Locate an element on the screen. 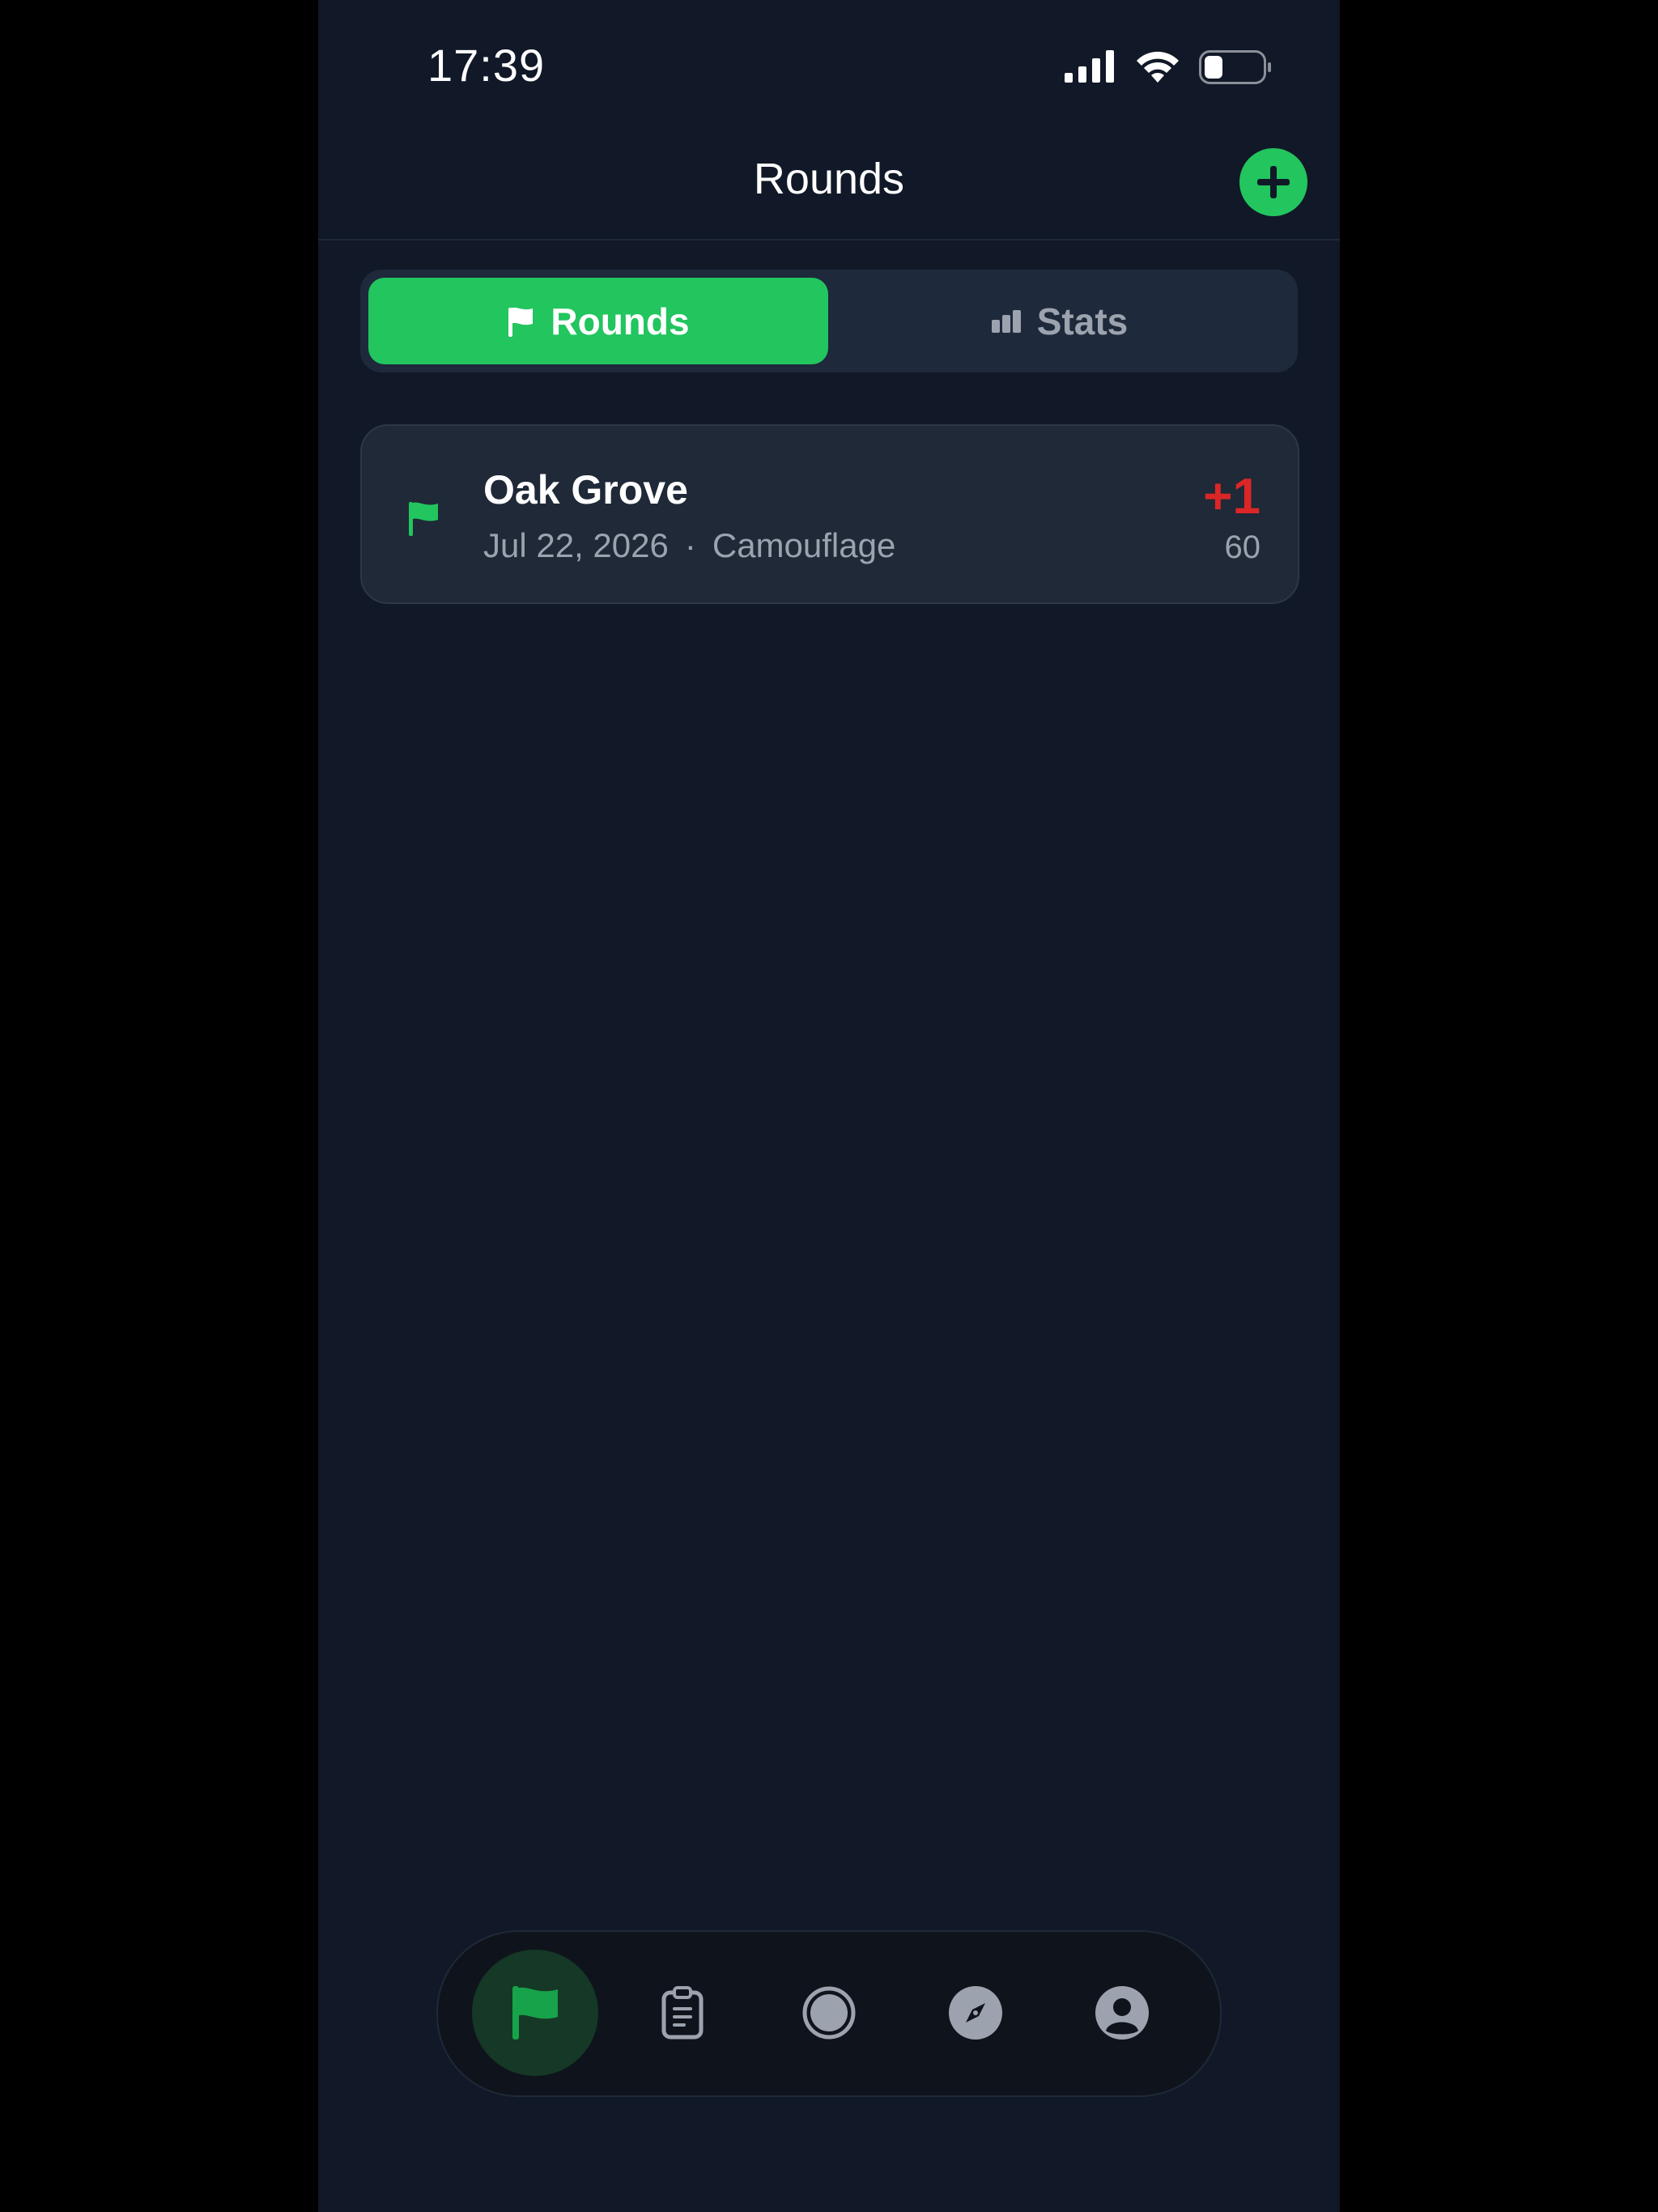 The width and height of the screenshot is (1658, 2212). tab-rounds: Rounds is located at coordinates (598, 321).